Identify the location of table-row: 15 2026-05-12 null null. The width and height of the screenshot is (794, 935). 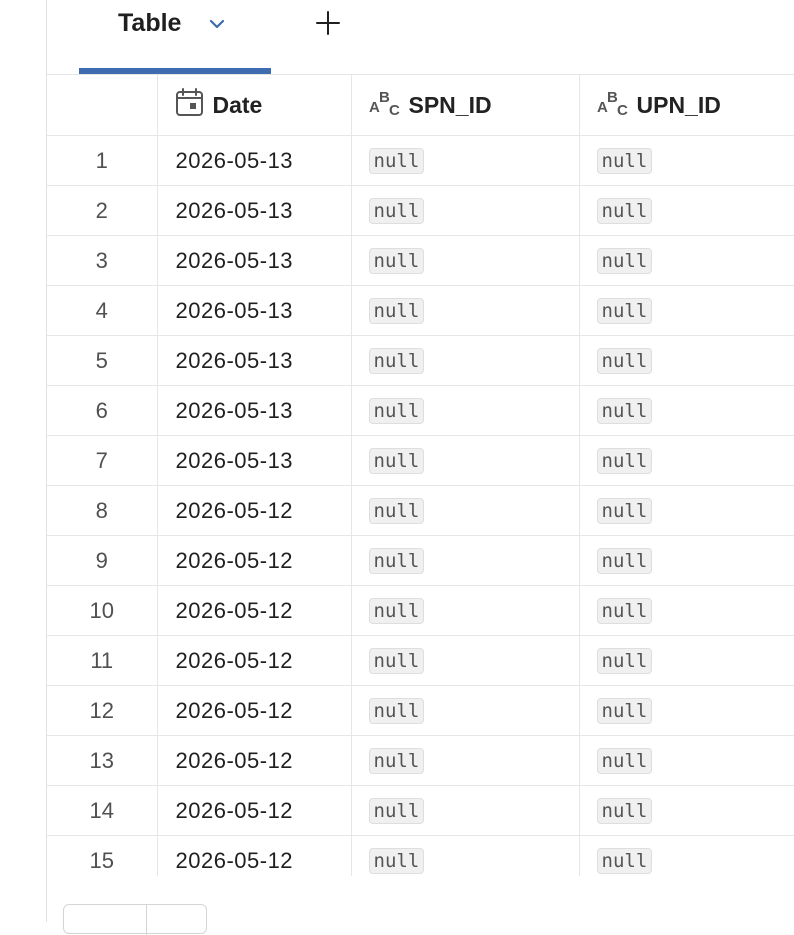
(420, 855).